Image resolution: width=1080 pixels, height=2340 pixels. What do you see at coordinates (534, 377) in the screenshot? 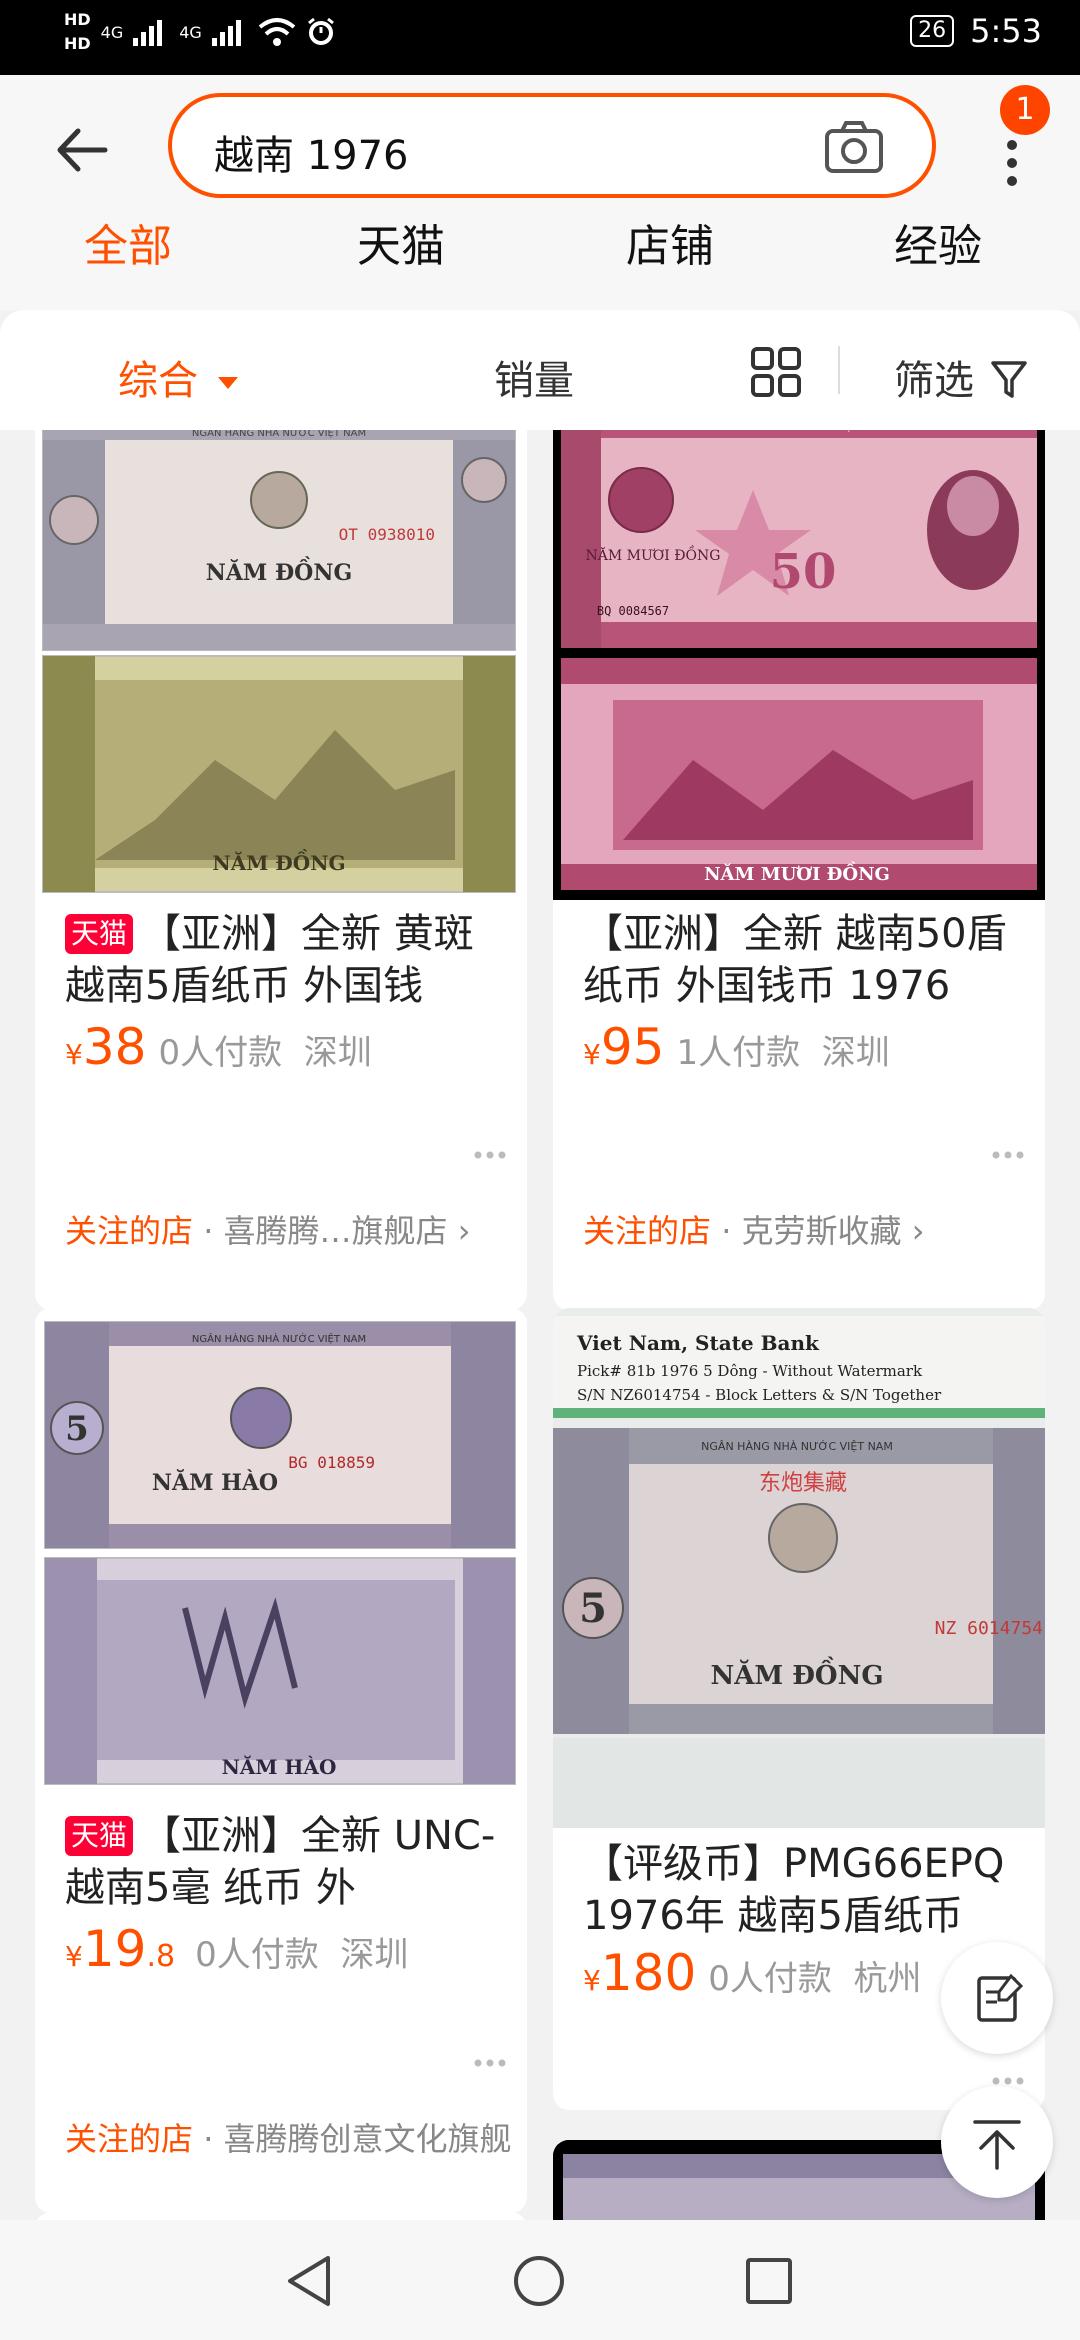
I see `sort-sales: 销量` at bounding box center [534, 377].